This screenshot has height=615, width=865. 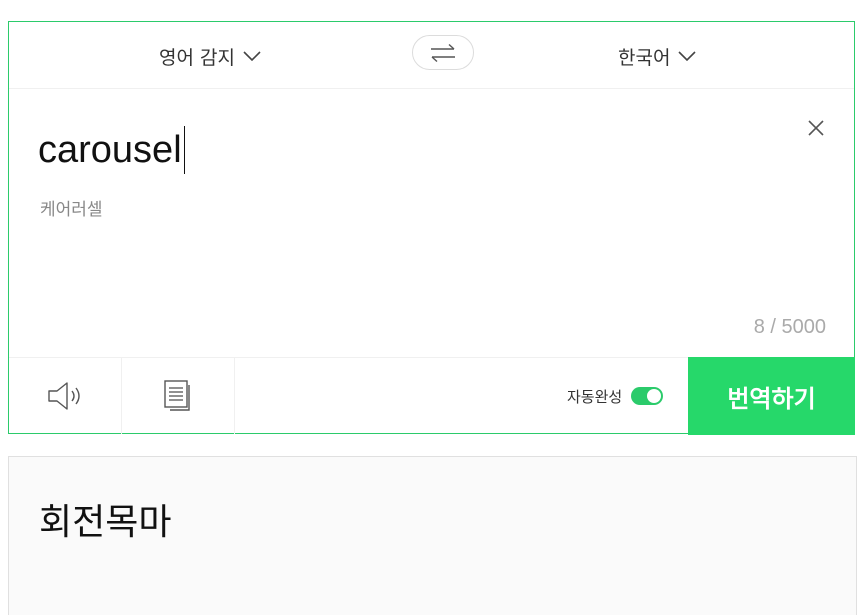 What do you see at coordinates (644, 57) in the screenshot?
I see `target-language-label: 한국어` at bounding box center [644, 57].